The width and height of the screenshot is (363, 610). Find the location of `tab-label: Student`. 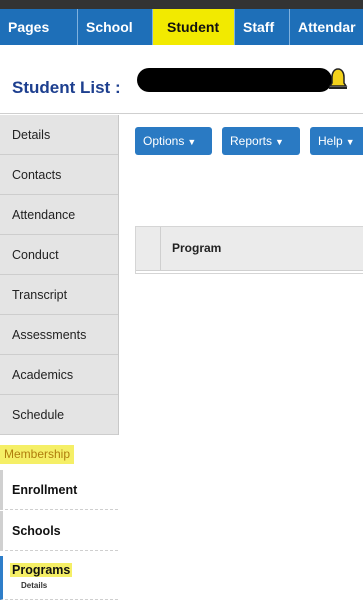

tab-label: Student is located at coordinates (193, 27).